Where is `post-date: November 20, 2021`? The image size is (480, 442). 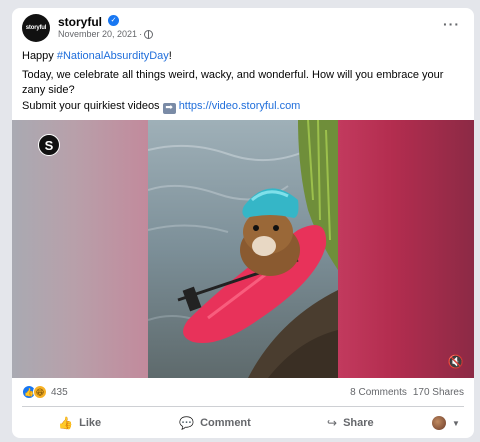 post-date: November 20, 2021 is located at coordinates (97, 34).